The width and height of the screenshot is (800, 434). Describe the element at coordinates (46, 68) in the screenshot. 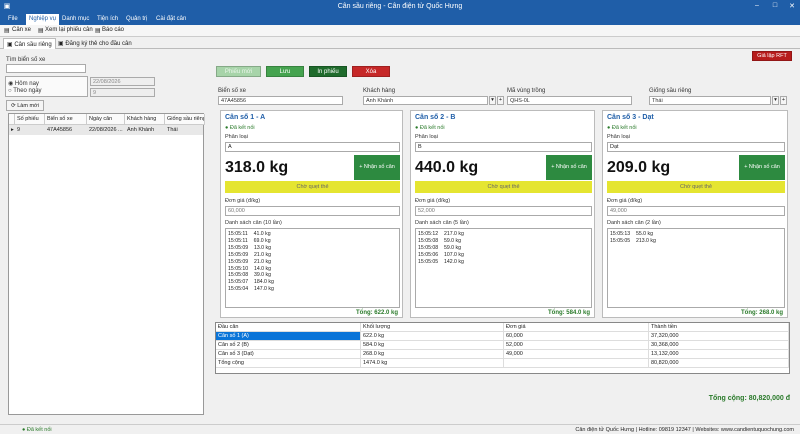

I see `search-input` at that location.